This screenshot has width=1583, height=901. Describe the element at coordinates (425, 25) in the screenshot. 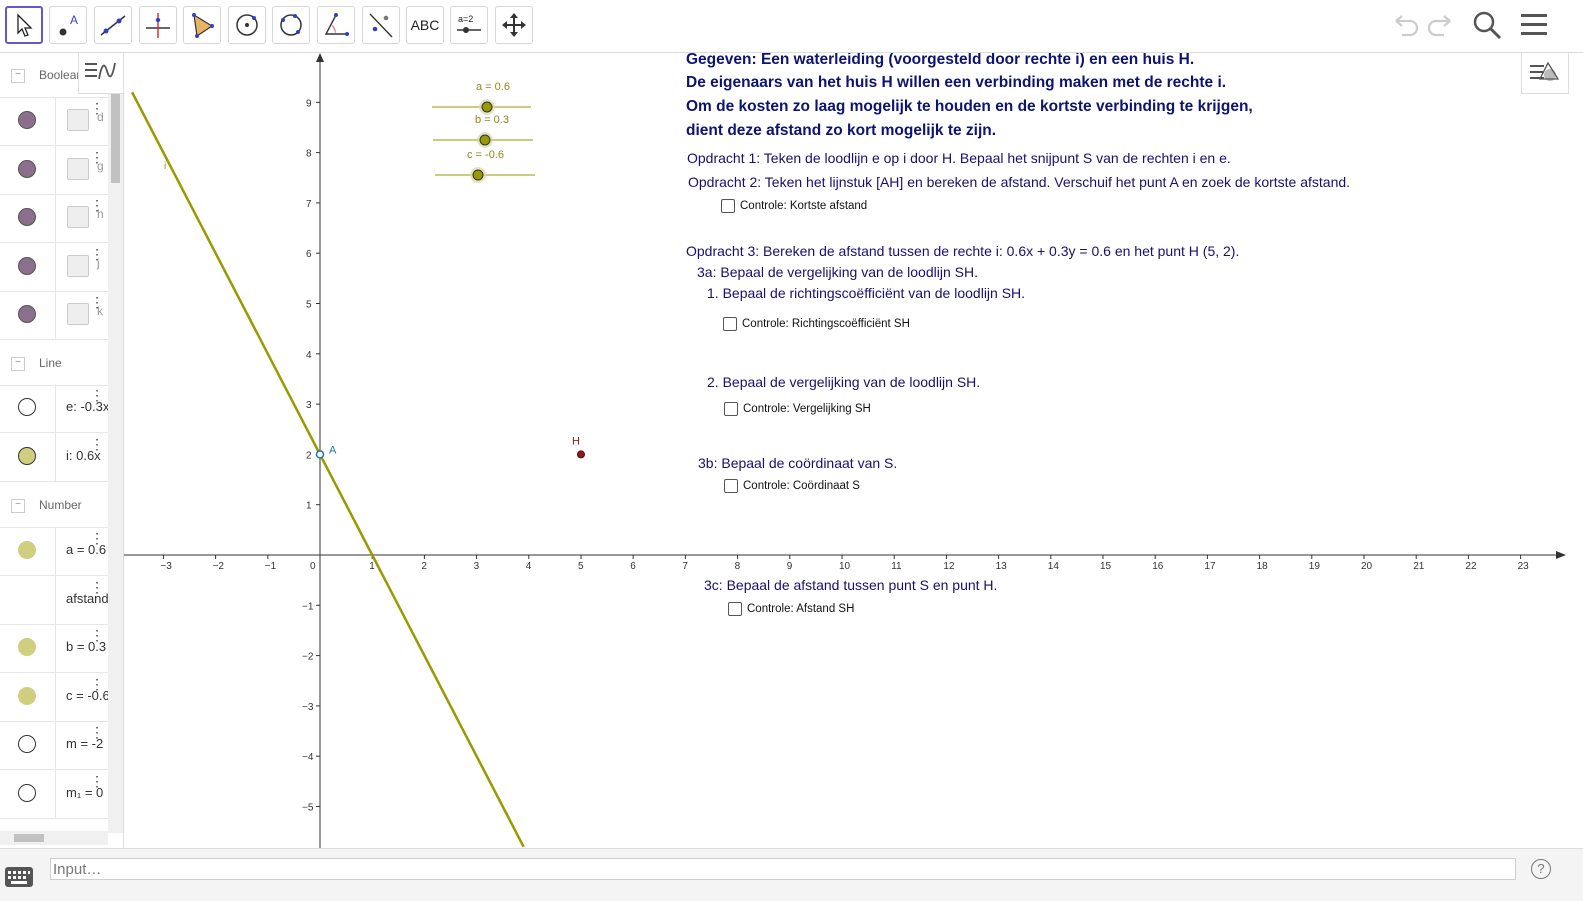

I see `text-tool-button: ABC` at that location.